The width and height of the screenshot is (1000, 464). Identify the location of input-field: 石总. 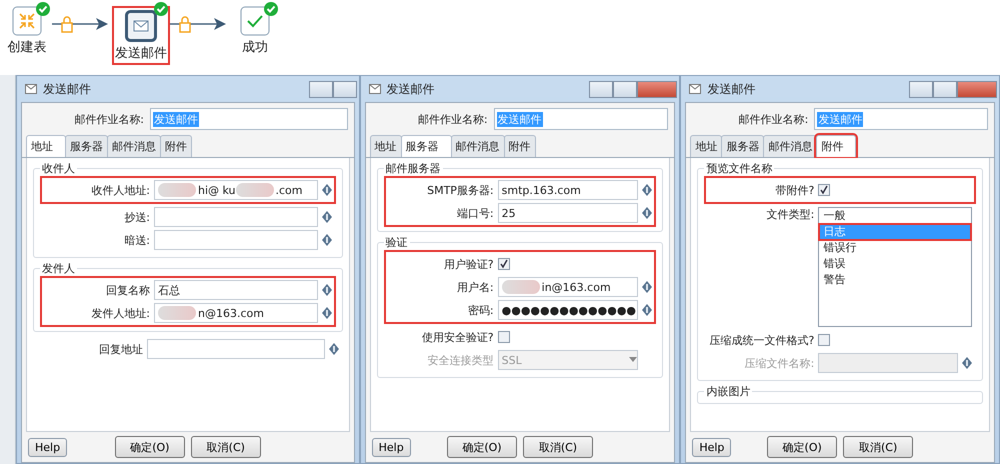
(236, 290).